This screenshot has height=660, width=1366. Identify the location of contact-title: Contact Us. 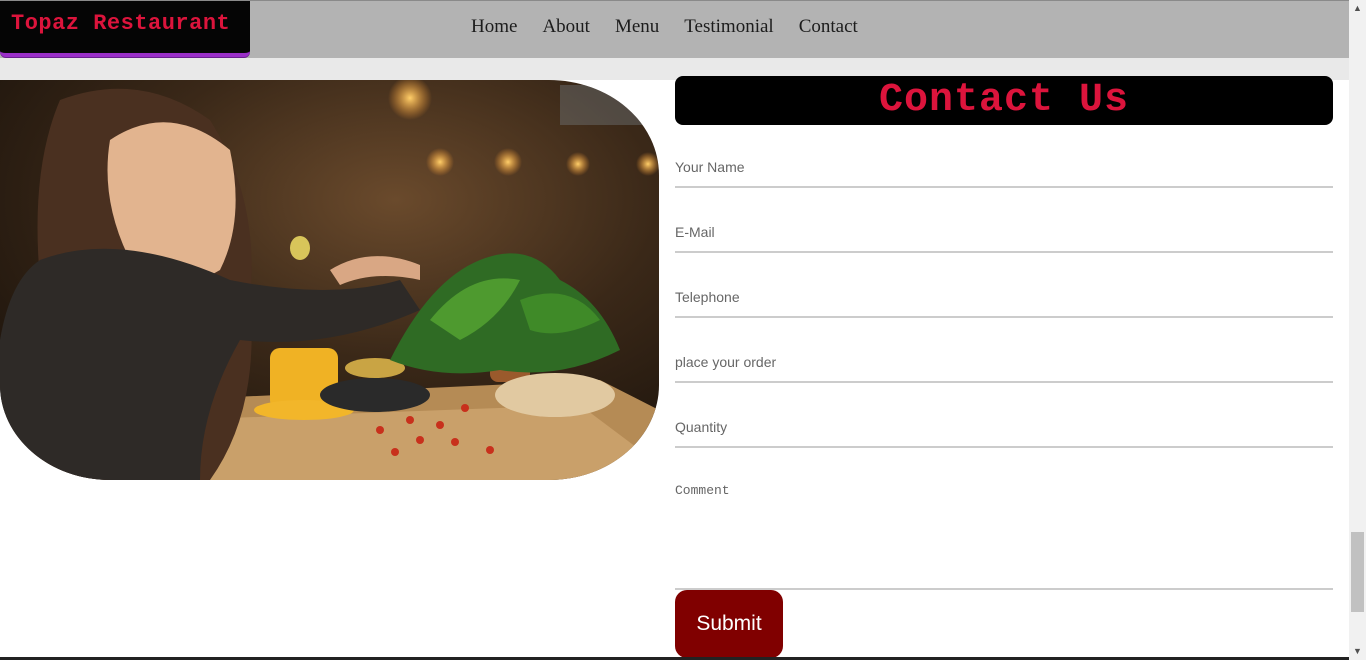
(1004, 100).